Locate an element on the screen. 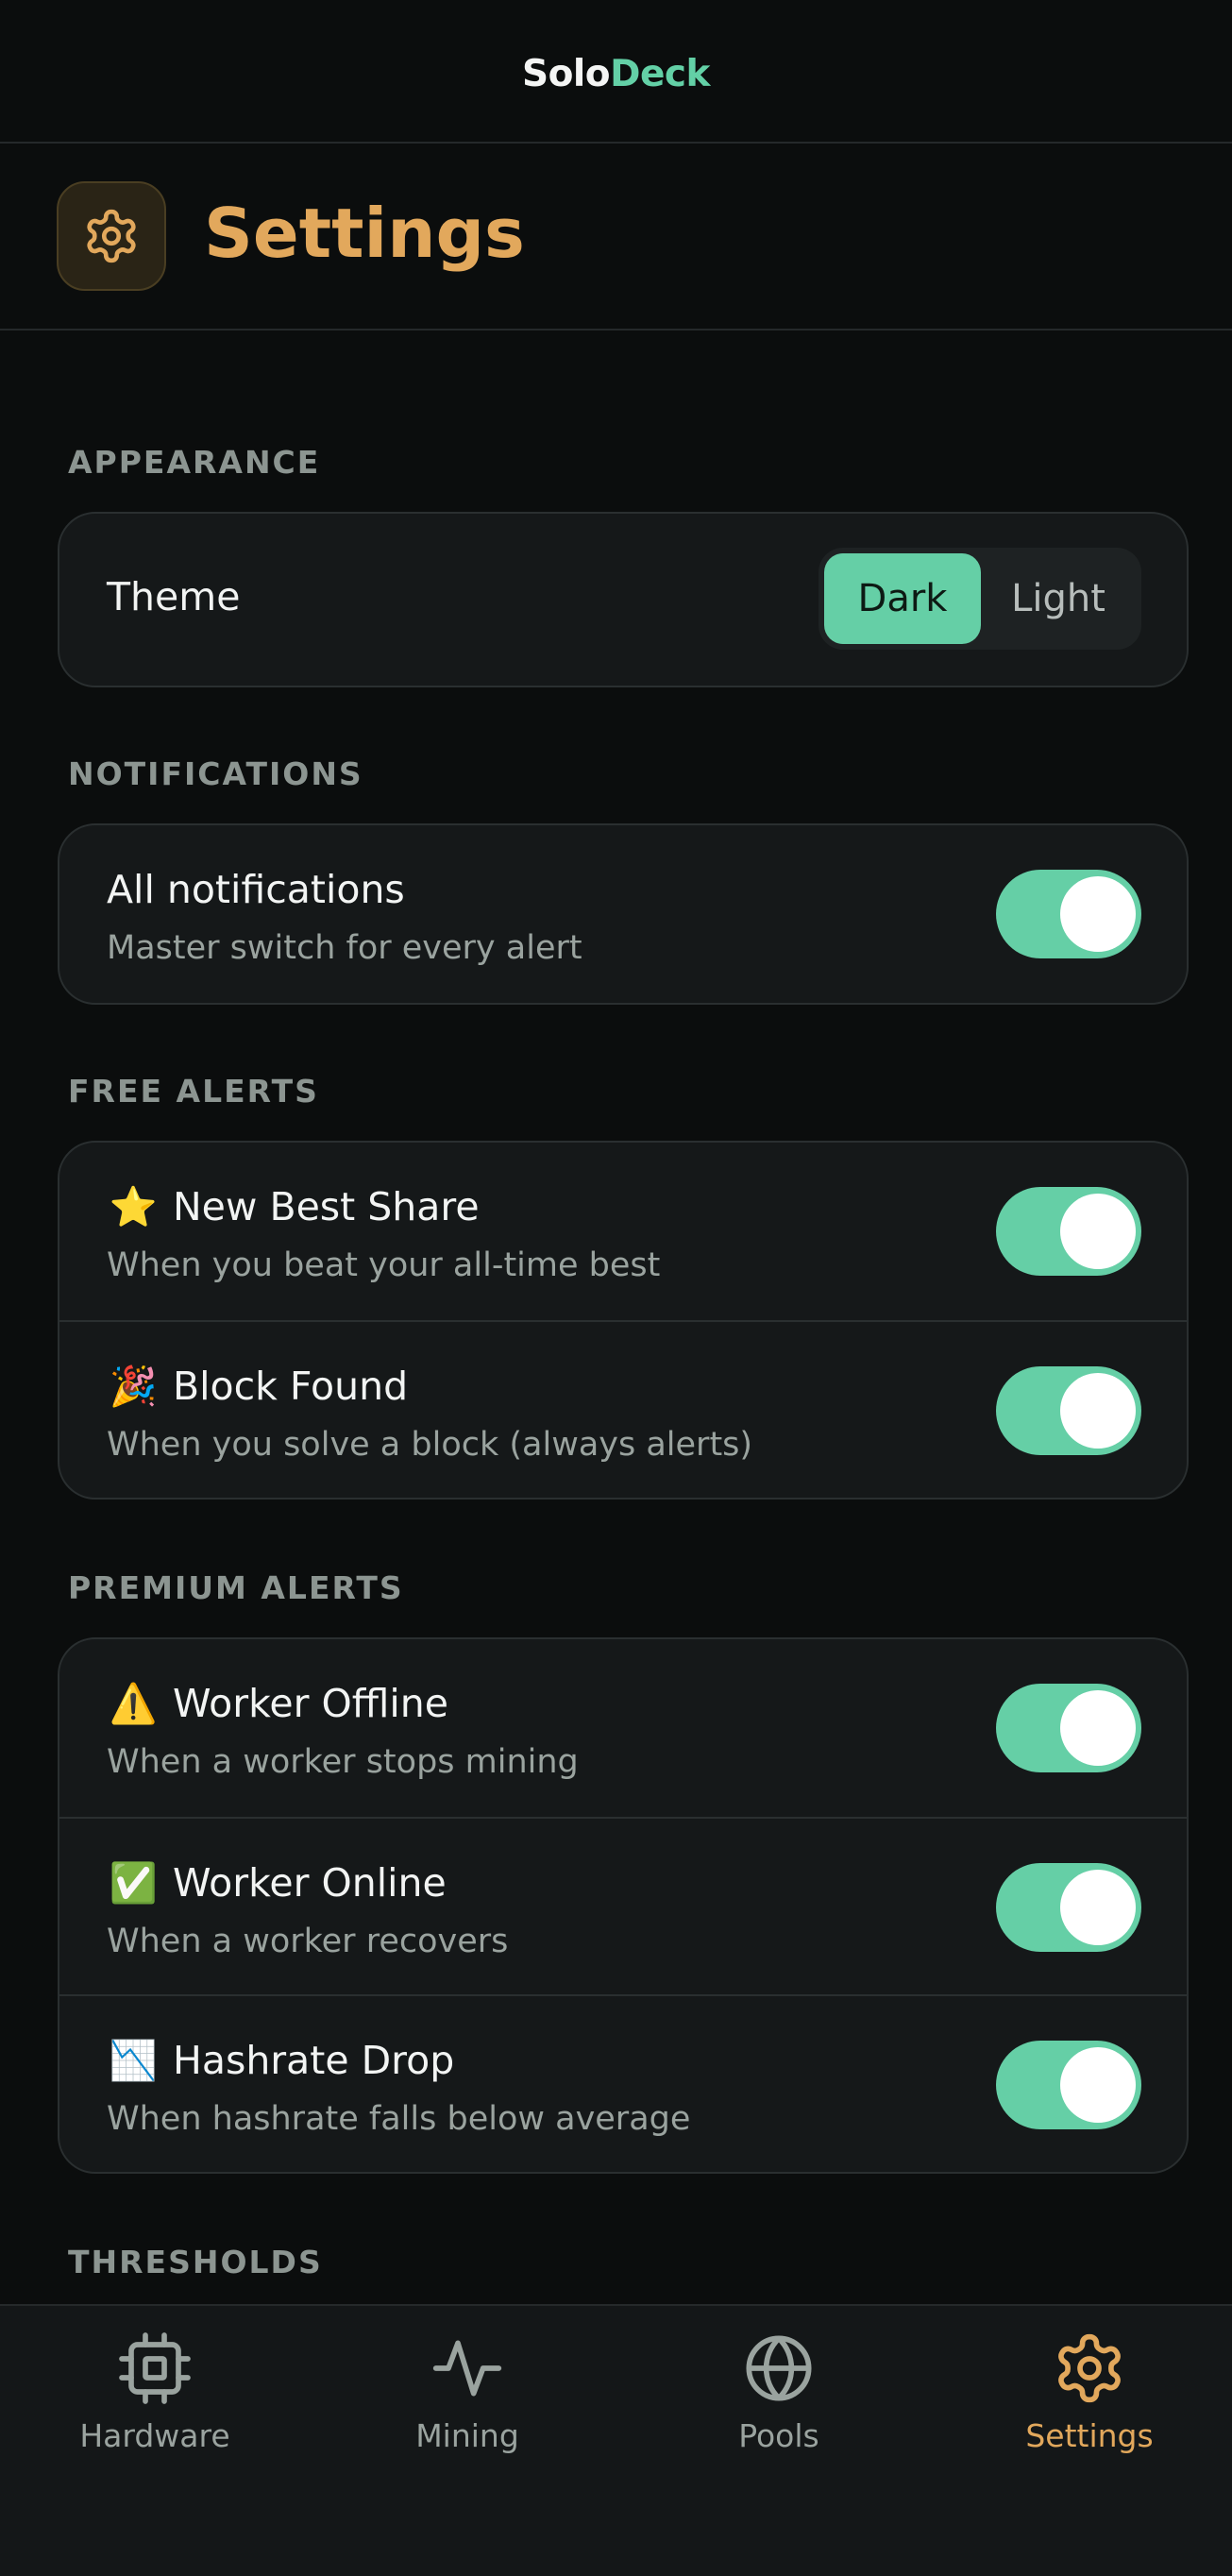  tab-label: Mining is located at coordinates (467, 2435).